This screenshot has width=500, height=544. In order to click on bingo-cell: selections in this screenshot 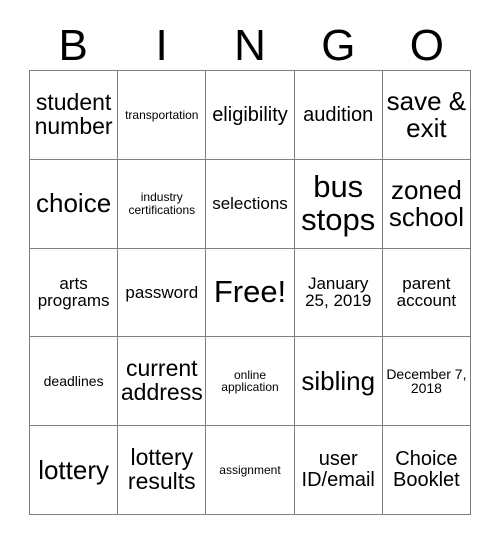, I will do `click(250, 204)`.